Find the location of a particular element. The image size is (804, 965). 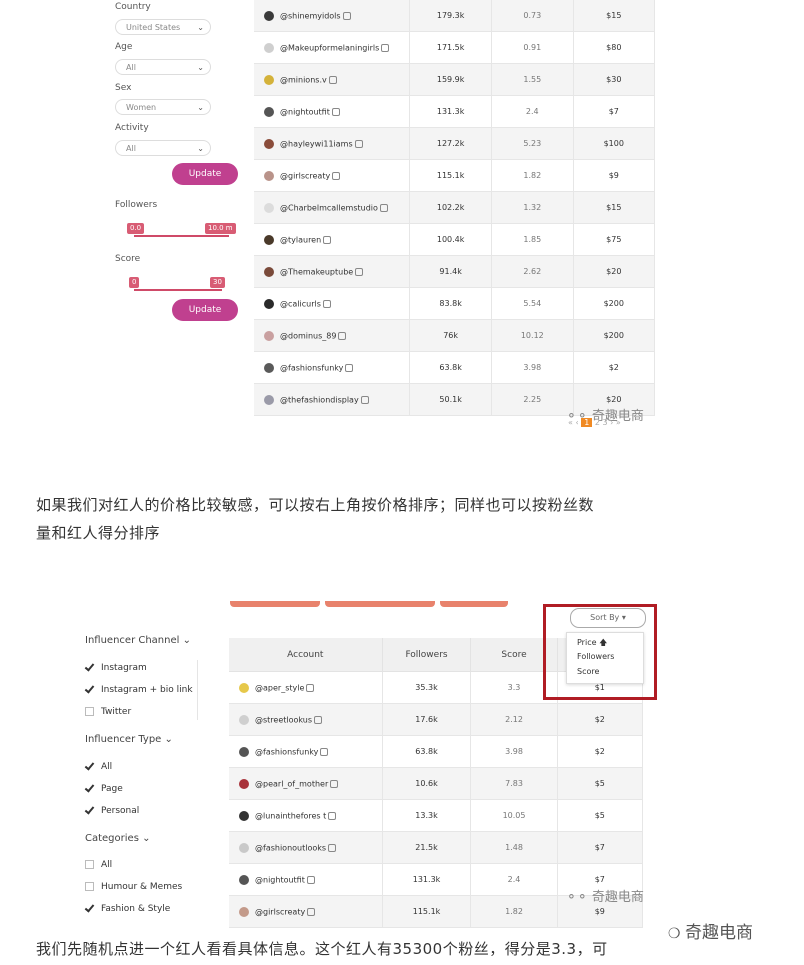

table-row: @minions.v 159.9k 1.55 $30 is located at coordinates (455, 79).